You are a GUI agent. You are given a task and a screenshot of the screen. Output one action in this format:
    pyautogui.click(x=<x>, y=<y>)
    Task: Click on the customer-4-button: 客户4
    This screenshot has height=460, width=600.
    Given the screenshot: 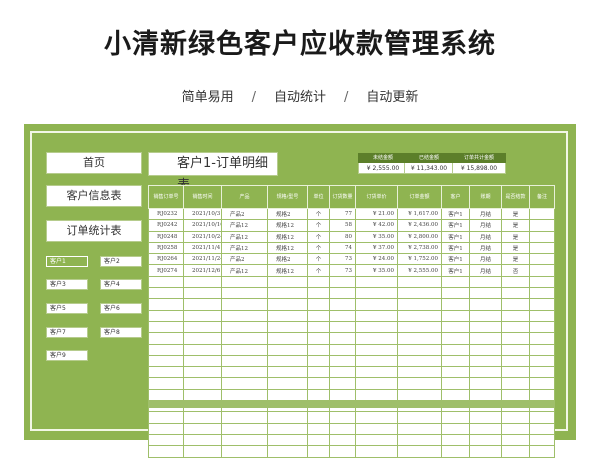 What is the action you would take?
    pyautogui.click(x=121, y=284)
    